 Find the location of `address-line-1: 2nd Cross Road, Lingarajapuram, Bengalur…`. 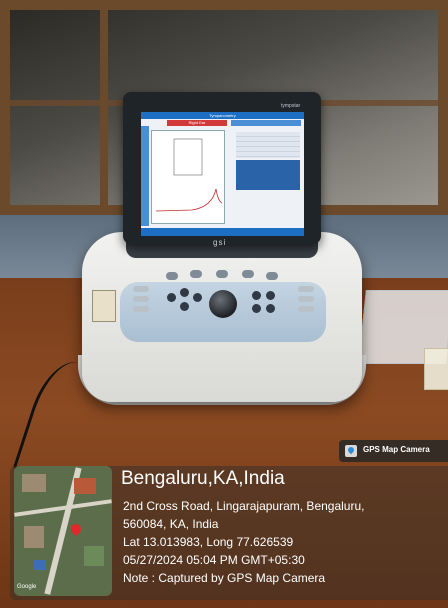

address-line-1: 2nd Cross Road, Lingarajapuram, Bengalur… is located at coordinates (244, 506).